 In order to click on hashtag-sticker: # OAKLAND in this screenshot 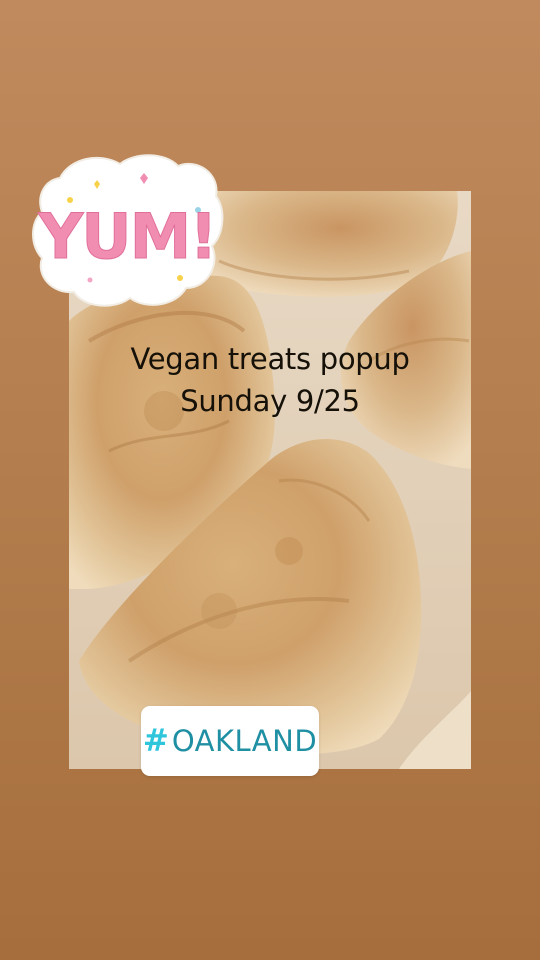, I will do `click(230, 741)`.